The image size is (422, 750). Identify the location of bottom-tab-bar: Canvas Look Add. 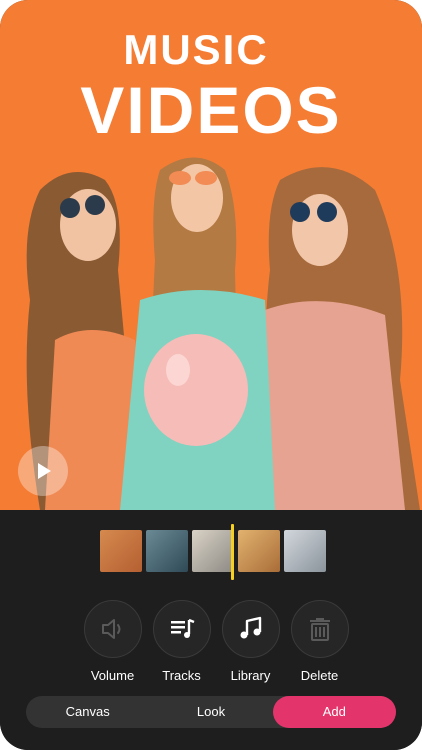
(211, 712).